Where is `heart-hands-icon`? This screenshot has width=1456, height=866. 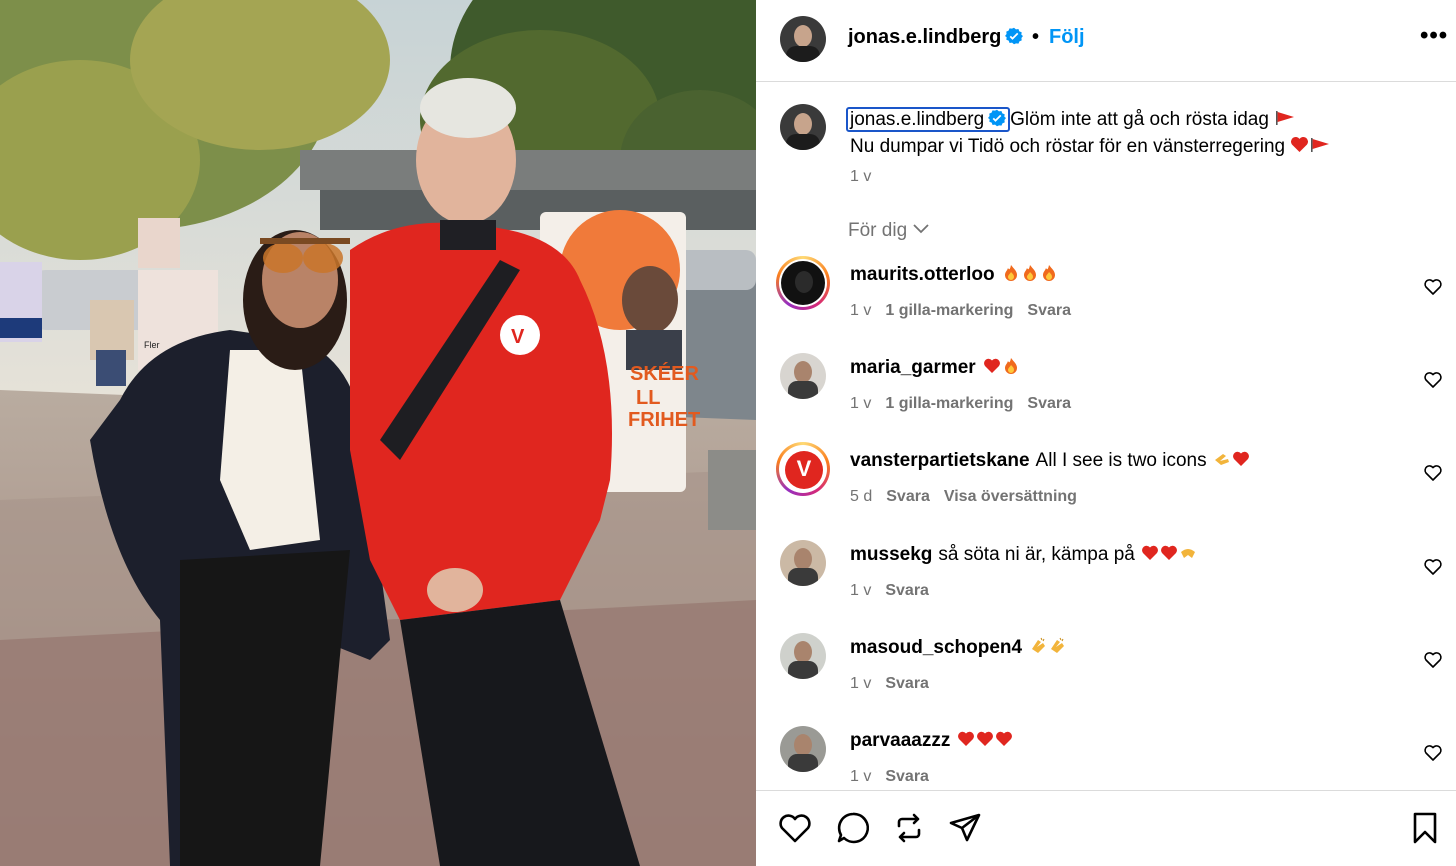
heart-hands-icon is located at coordinates (1188, 553).